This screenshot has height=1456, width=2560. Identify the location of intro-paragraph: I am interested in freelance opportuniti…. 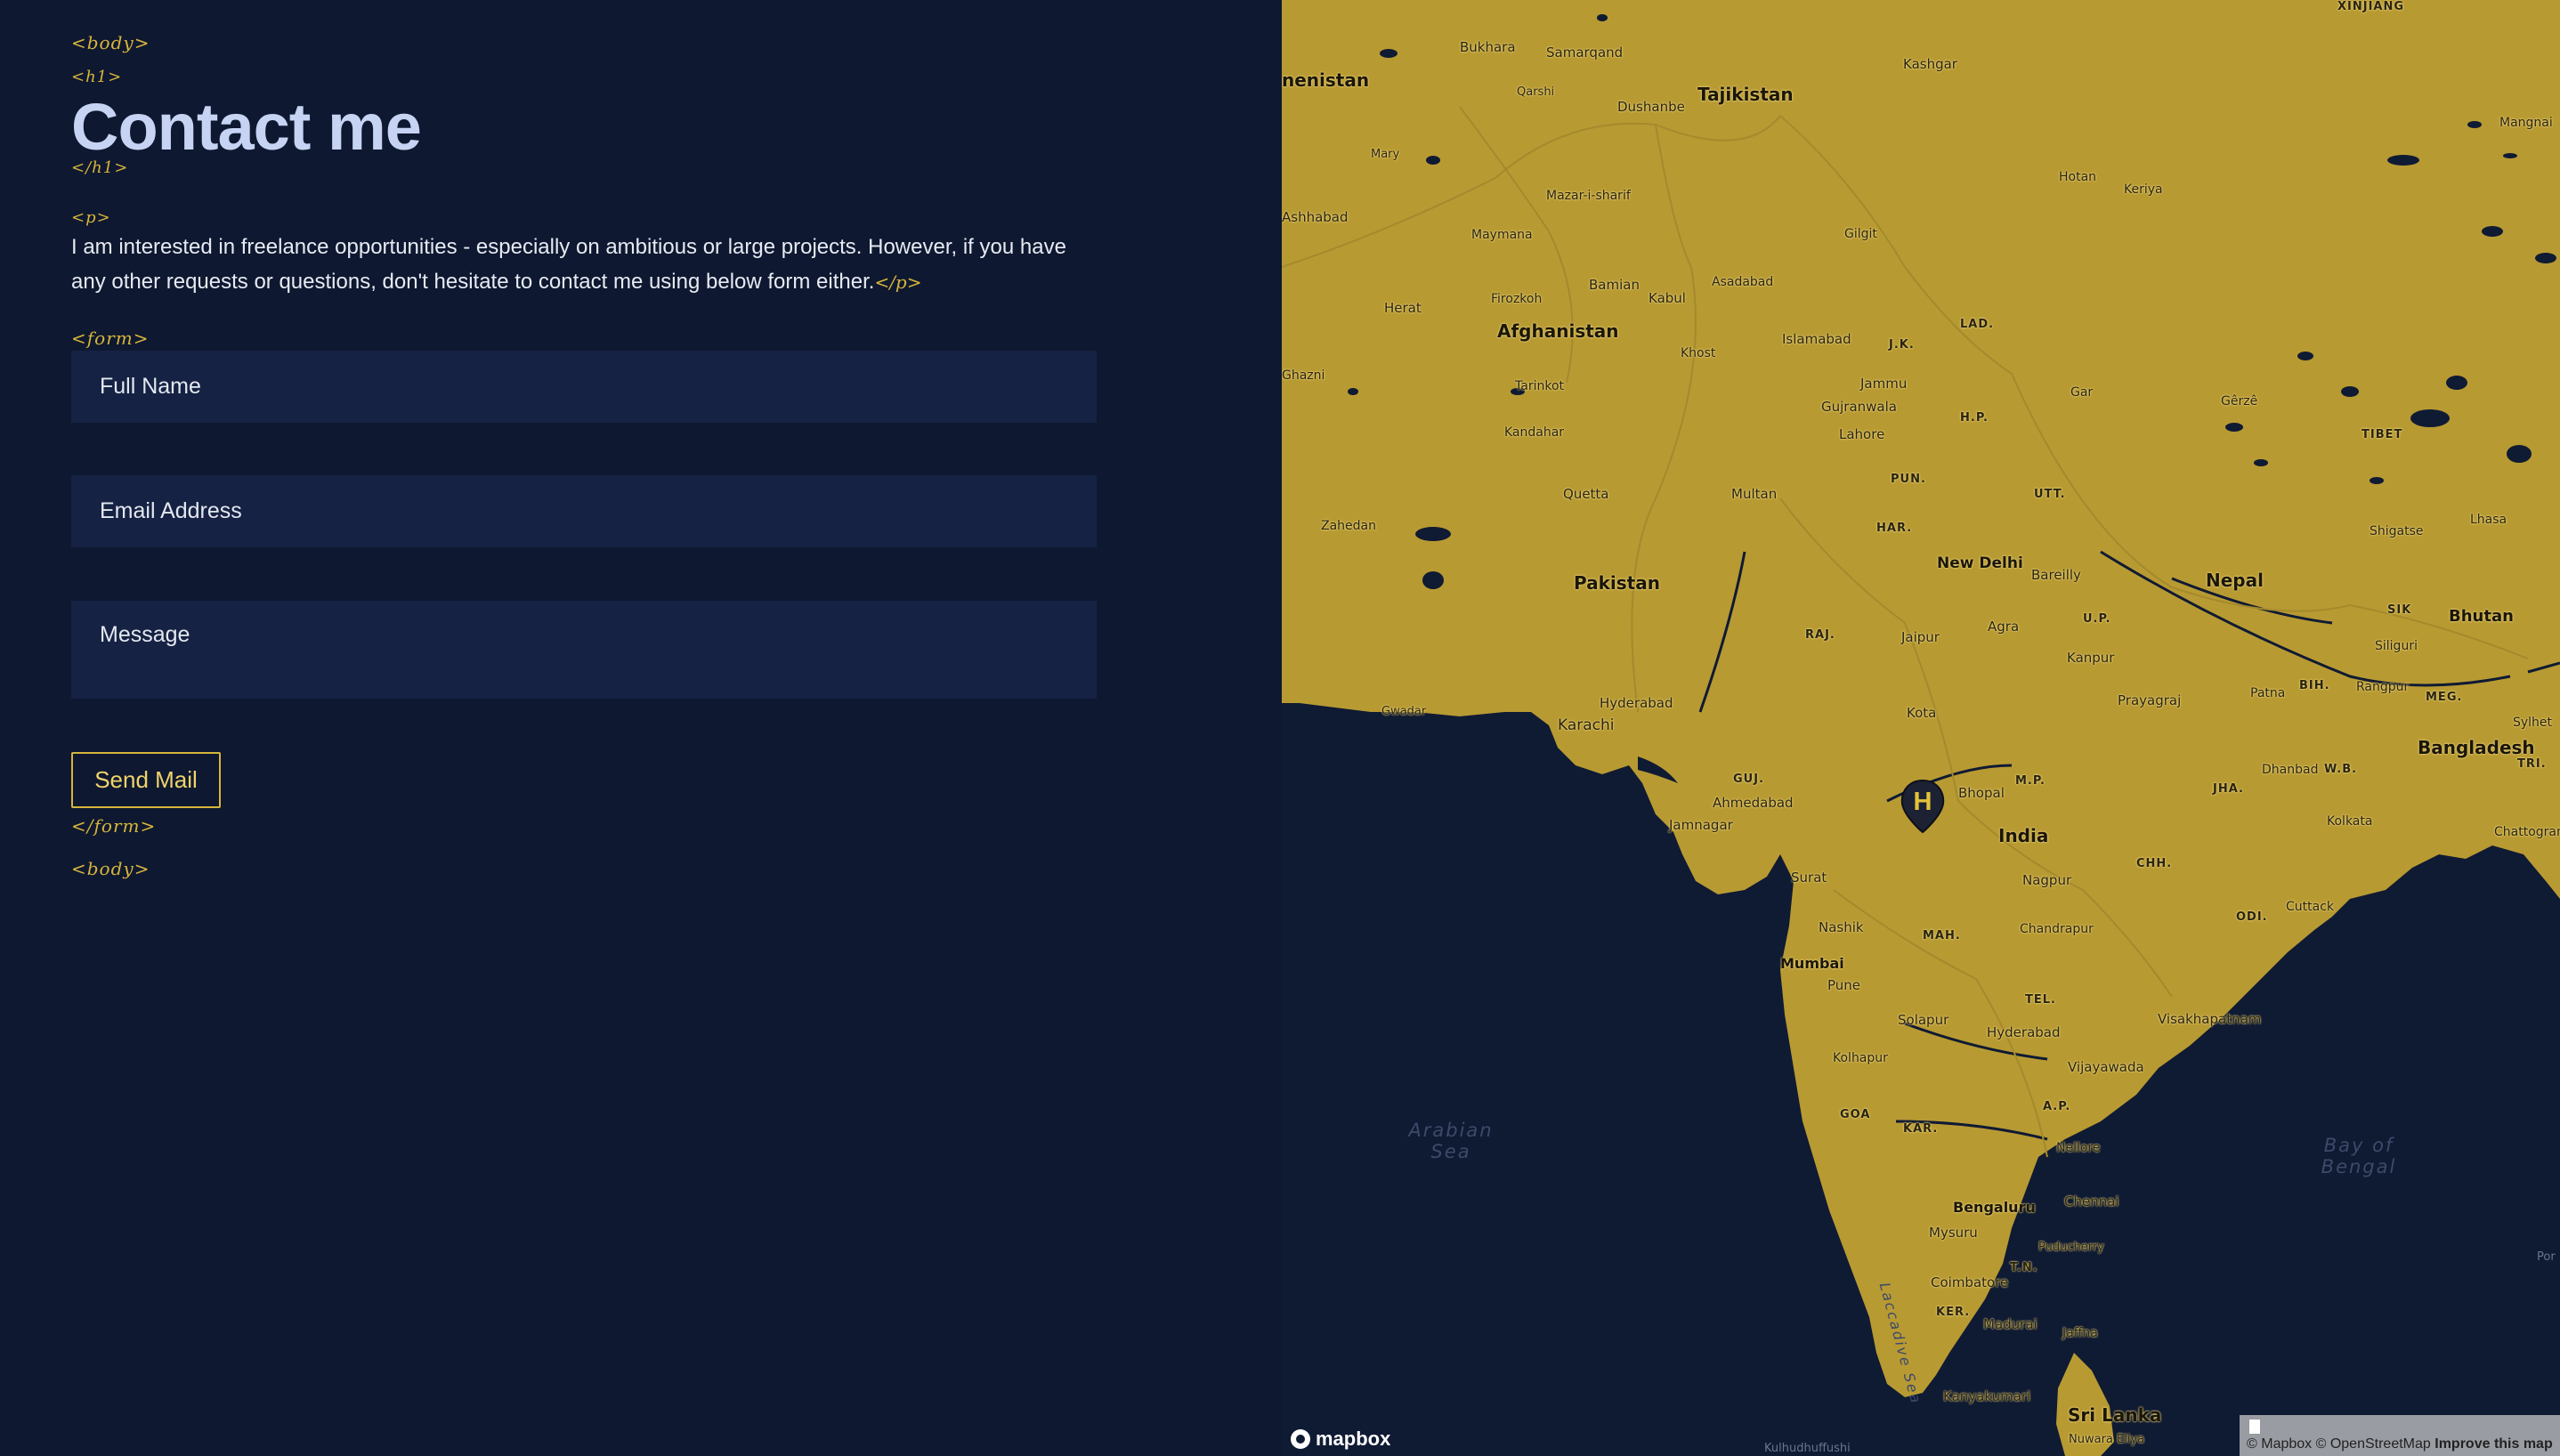
(587, 265).